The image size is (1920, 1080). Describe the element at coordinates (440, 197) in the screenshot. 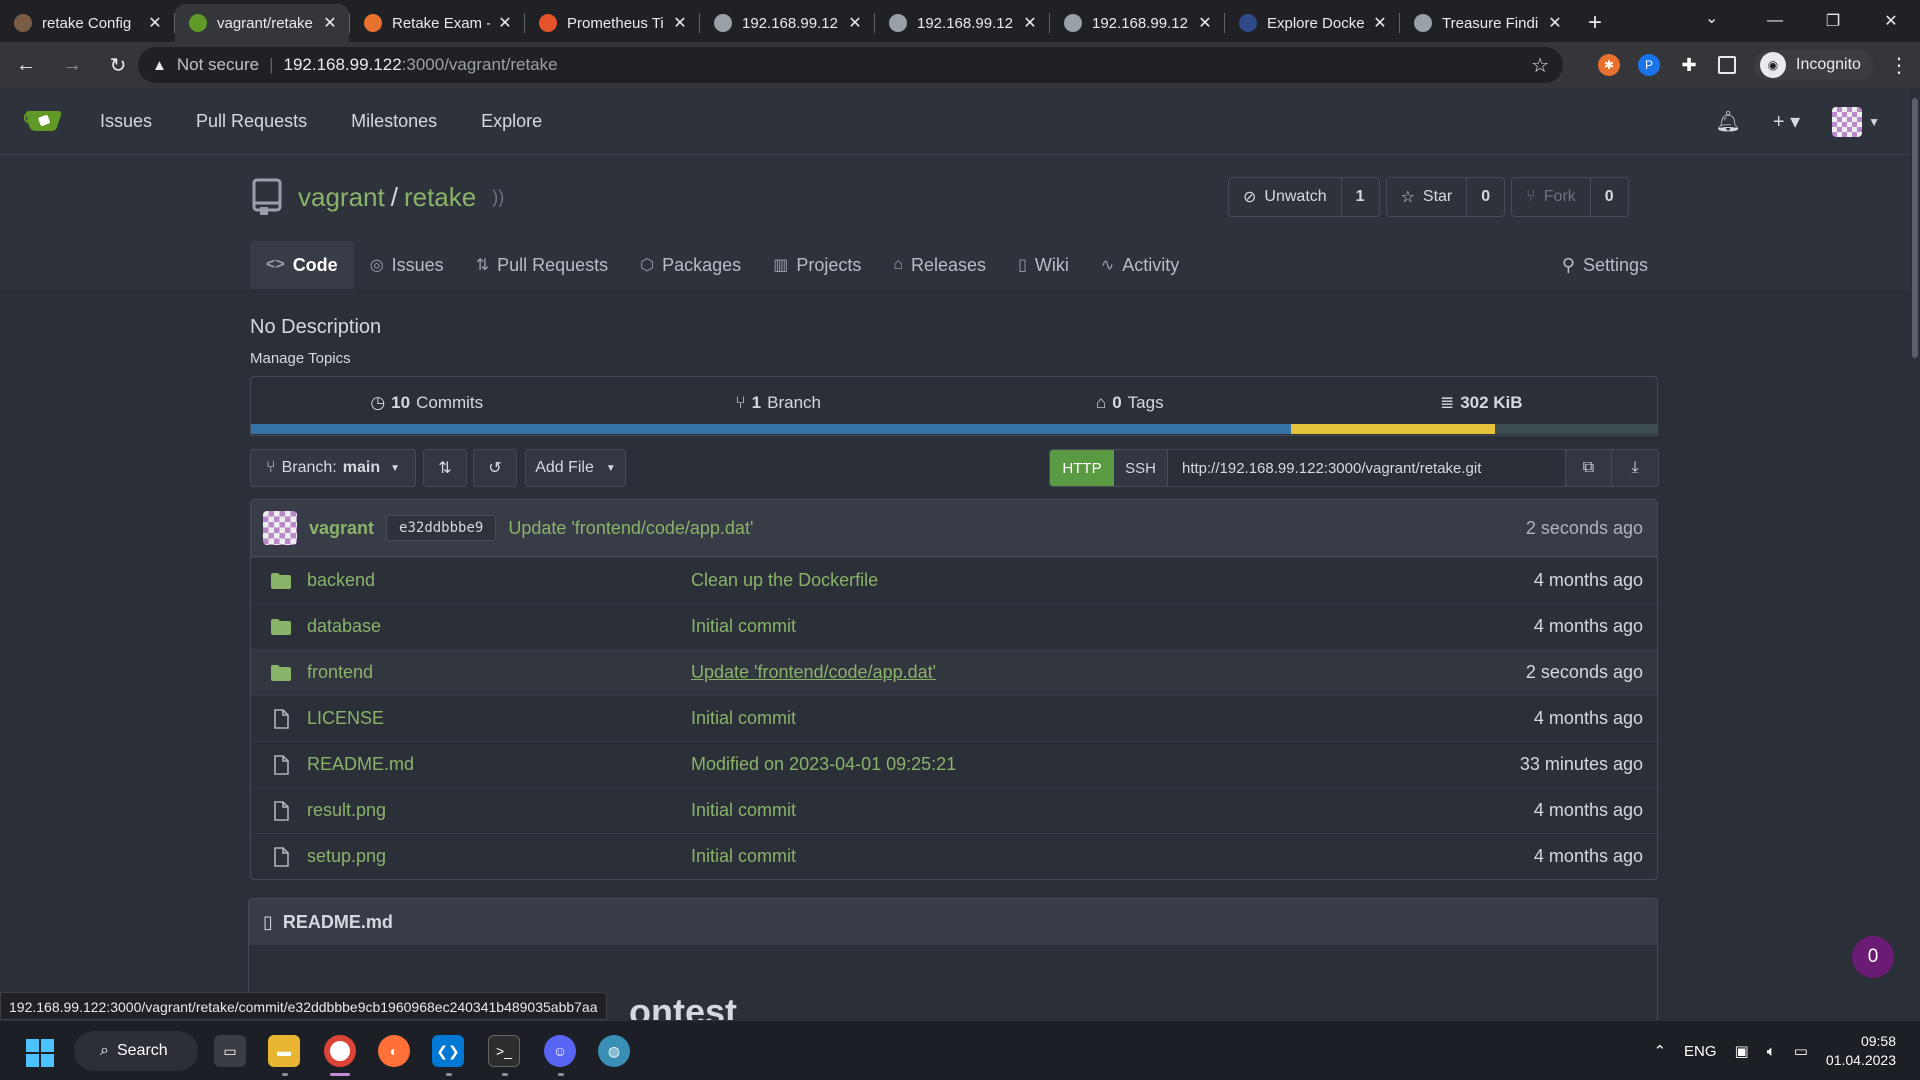

I see `repo-name-link: retake` at that location.